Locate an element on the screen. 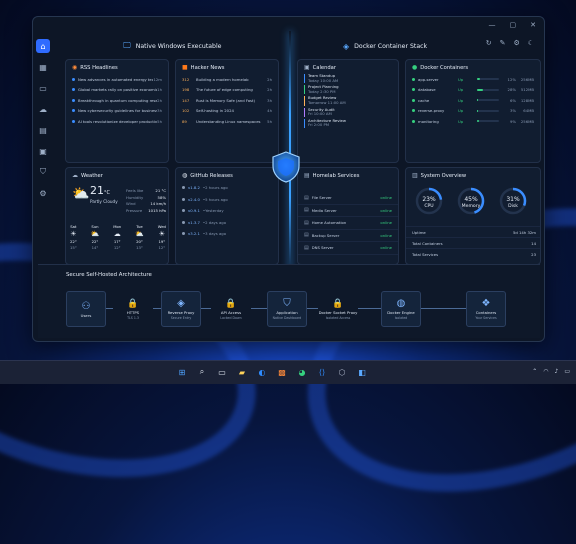 The image size is (576, 544). hn-item: 198 The future of edge computing 2h is located at coordinates (227, 90).